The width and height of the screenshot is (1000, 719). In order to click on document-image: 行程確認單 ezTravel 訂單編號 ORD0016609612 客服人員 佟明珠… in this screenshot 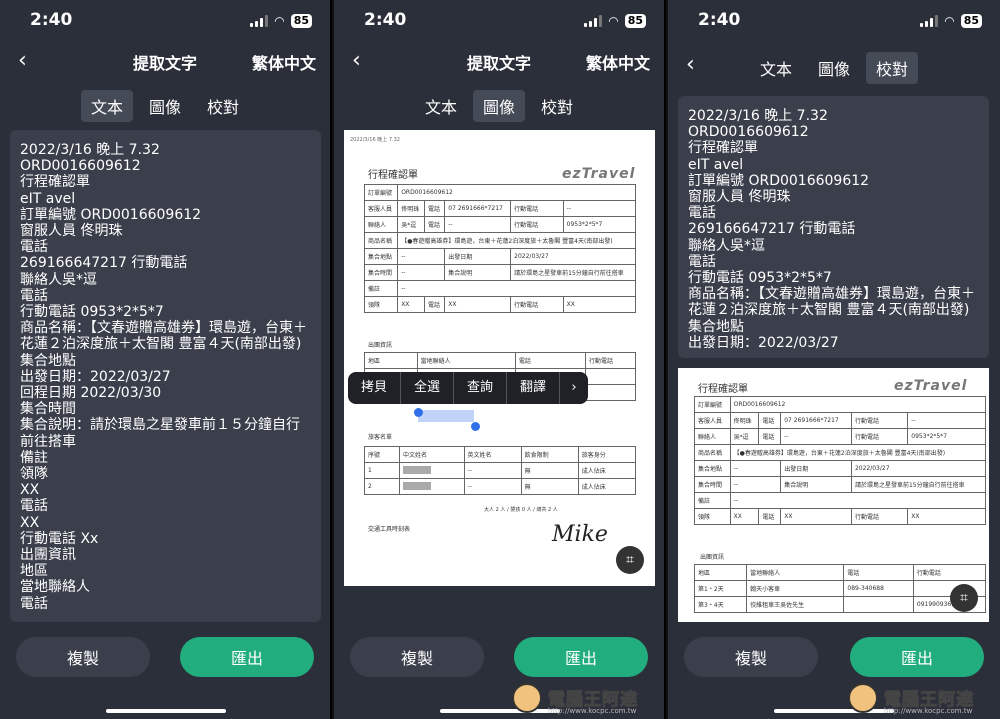, I will do `click(833, 495)`.